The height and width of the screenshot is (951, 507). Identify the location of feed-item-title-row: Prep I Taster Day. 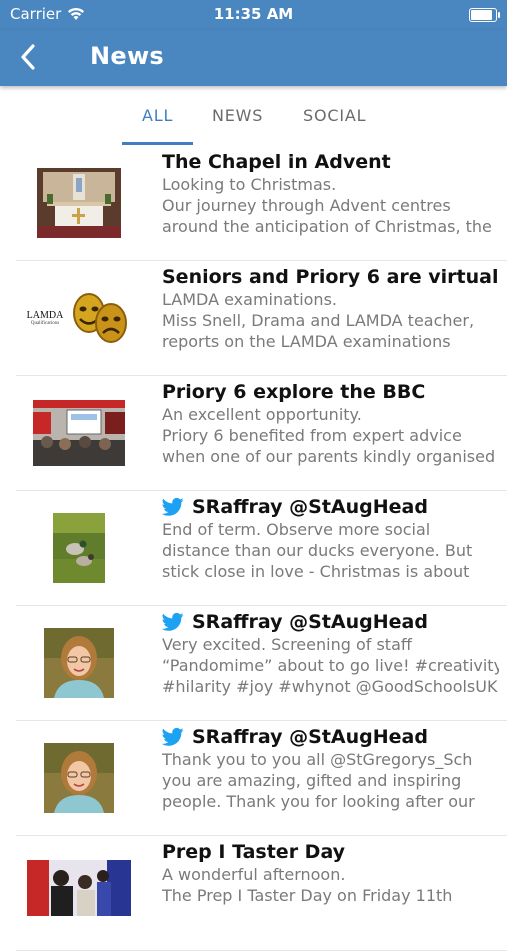
(330, 852).